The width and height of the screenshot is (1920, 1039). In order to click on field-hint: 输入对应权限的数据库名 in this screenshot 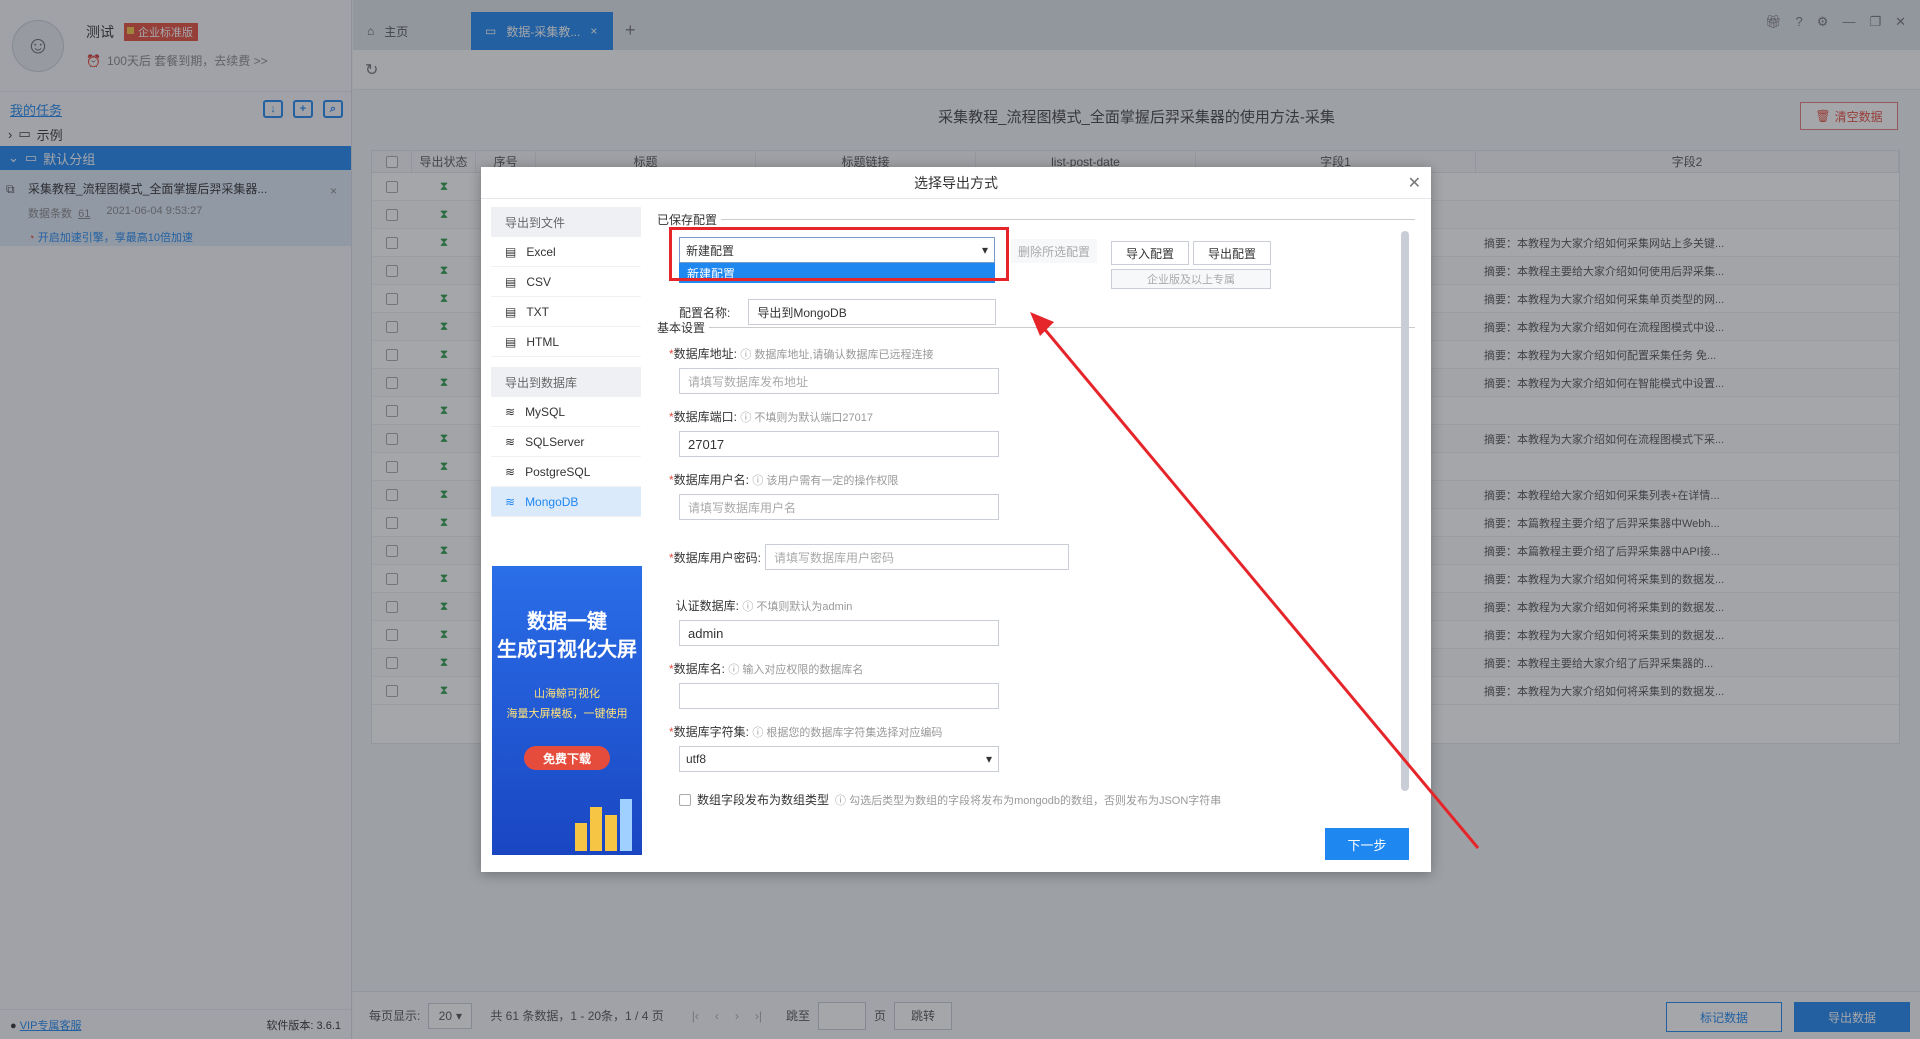, I will do `click(803, 670)`.